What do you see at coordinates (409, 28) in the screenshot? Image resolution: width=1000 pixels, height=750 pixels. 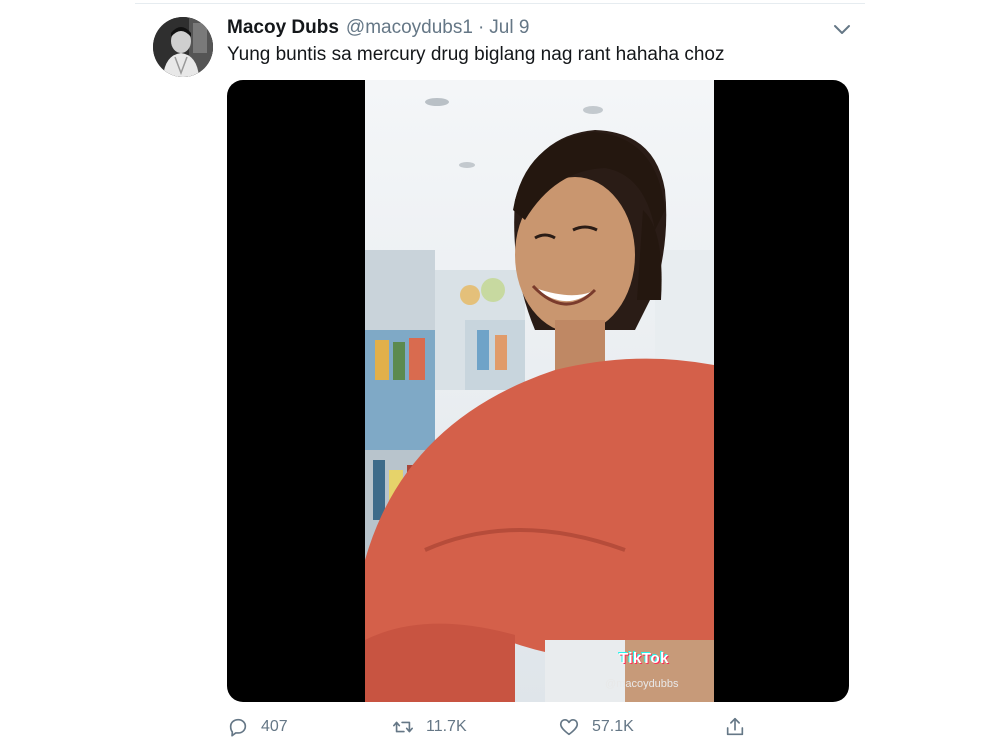 I see `author-handle: @macoydubs1` at bounding box center [409, 28].